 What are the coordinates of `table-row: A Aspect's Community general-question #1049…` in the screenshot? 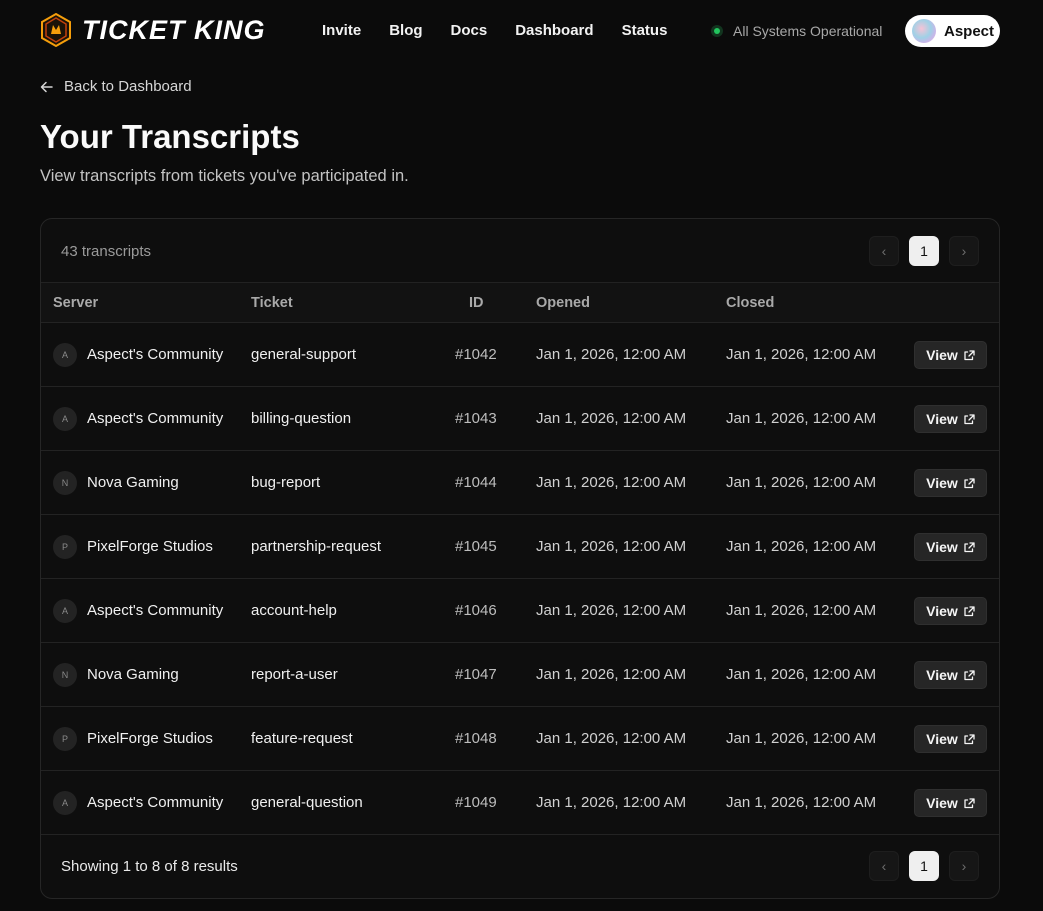 It's located at (520, 803).